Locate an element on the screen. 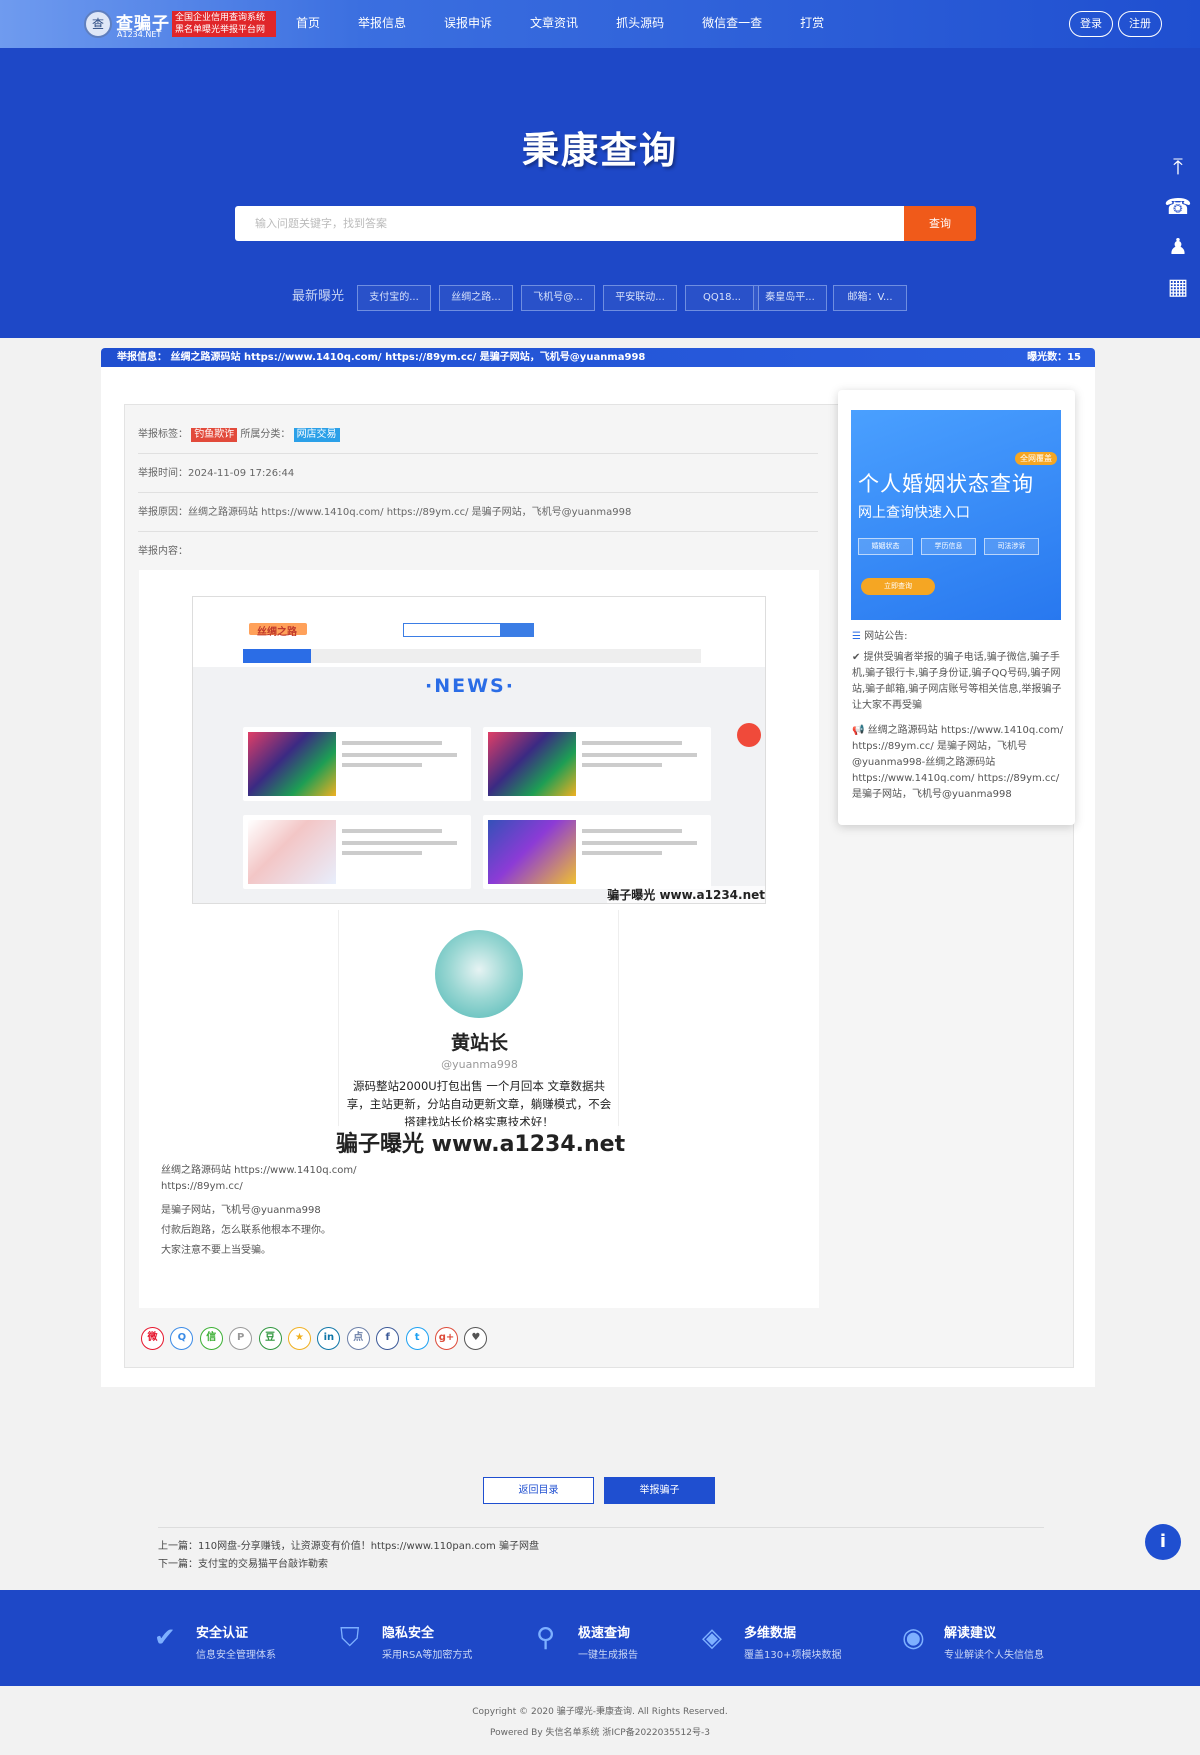 Image resolution: width=1200 pixels, height=1755 pixels. feature-title: 安全认证 is located at coordinates (222, 1633).